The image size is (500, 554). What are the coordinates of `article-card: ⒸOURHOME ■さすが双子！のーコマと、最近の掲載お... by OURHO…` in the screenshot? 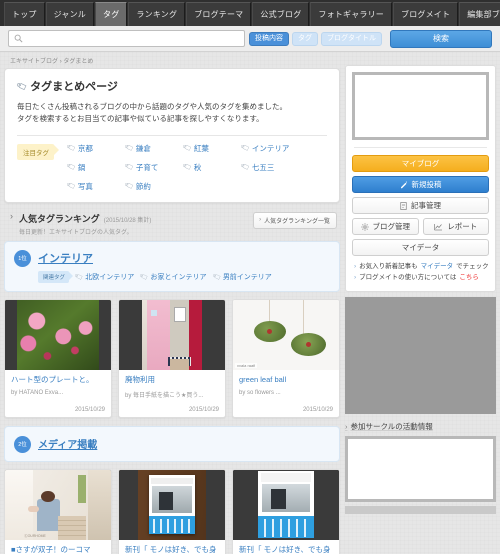 It's located at (58, 511).